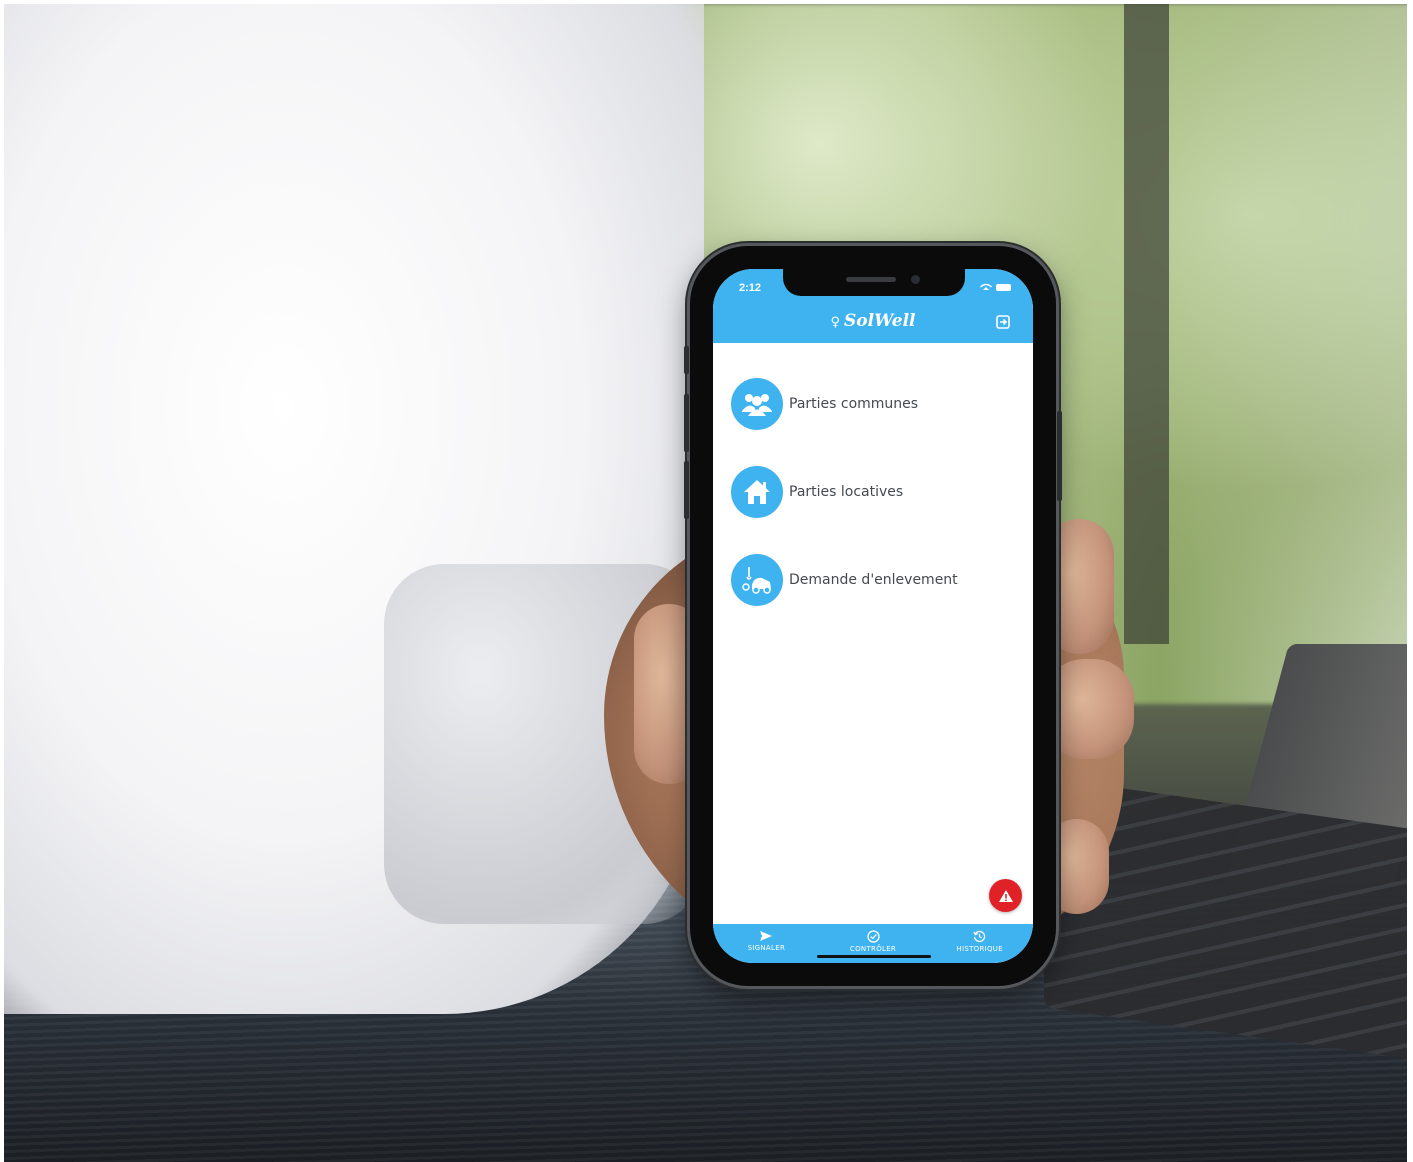 This screenshot has height=1162, width=1413. What do you see at coordinates (873, 949) in the screenshot?
I see `tab-label: CONTRÔLER` at bounding box center [873, 949].